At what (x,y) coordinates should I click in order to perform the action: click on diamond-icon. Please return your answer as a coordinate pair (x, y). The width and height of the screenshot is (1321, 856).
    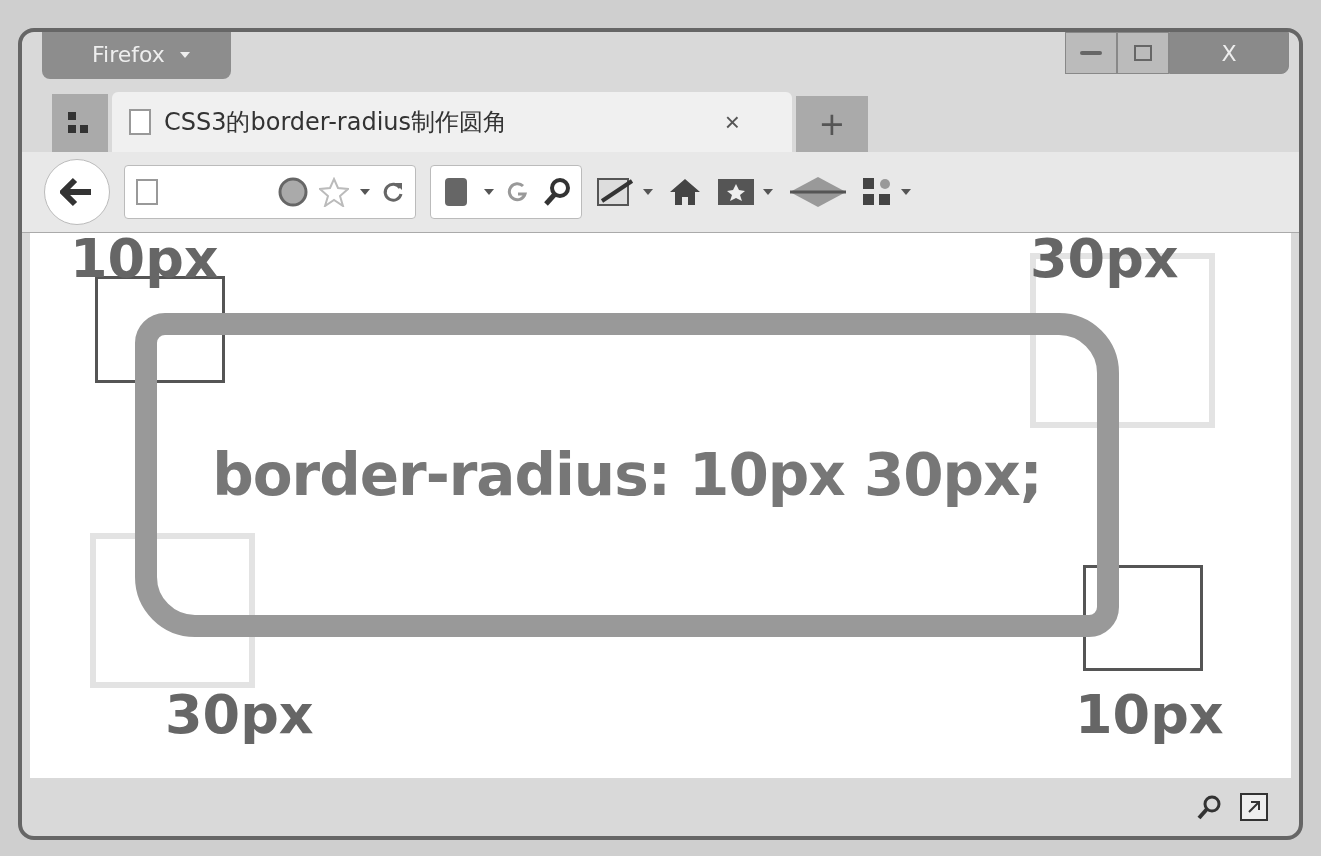
    Looking at the image, I should click on (818, 192).